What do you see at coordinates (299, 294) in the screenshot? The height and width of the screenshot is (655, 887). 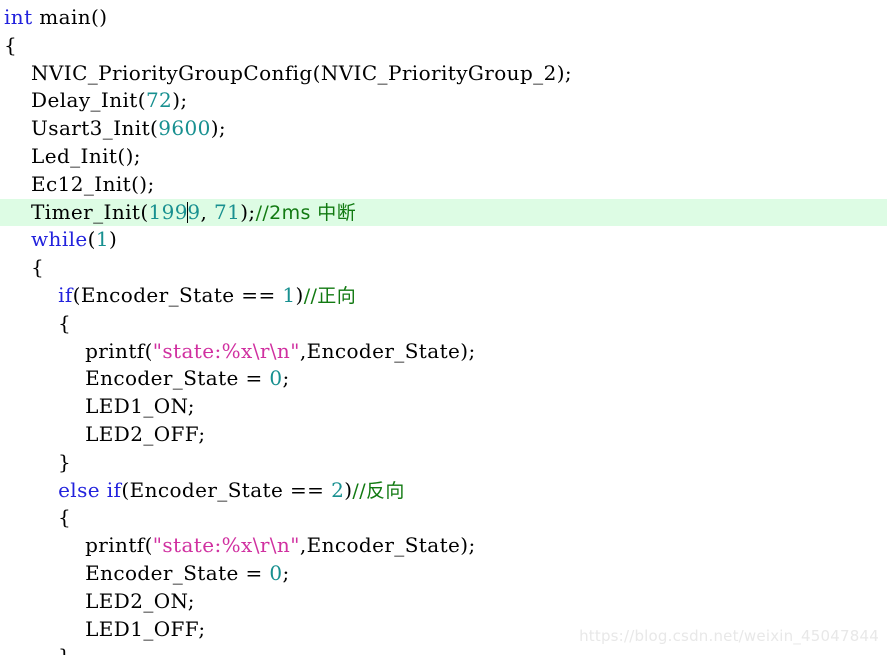 I see `condition-if-post: )` at bounding box center [299, 294].